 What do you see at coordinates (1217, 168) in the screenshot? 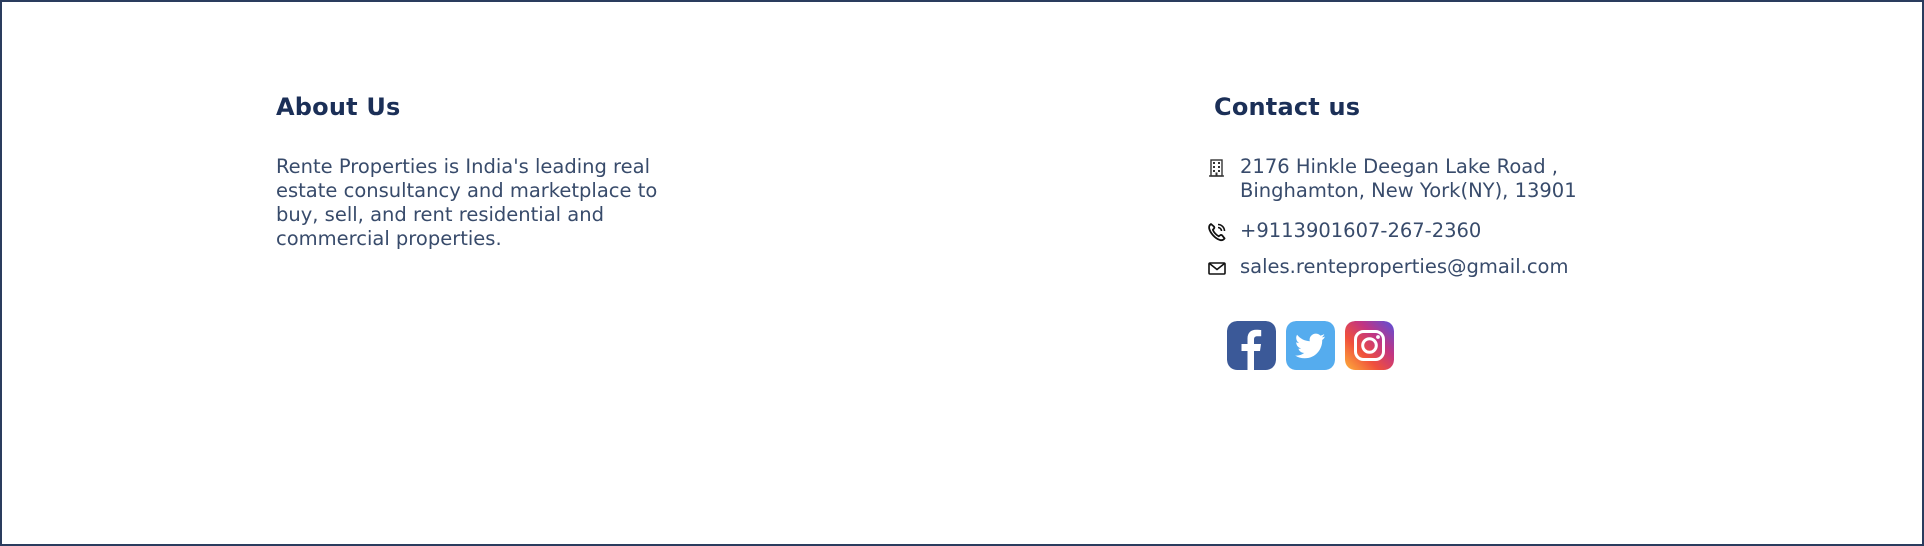
I see `building-icon` at bounding box center [1217, 168].